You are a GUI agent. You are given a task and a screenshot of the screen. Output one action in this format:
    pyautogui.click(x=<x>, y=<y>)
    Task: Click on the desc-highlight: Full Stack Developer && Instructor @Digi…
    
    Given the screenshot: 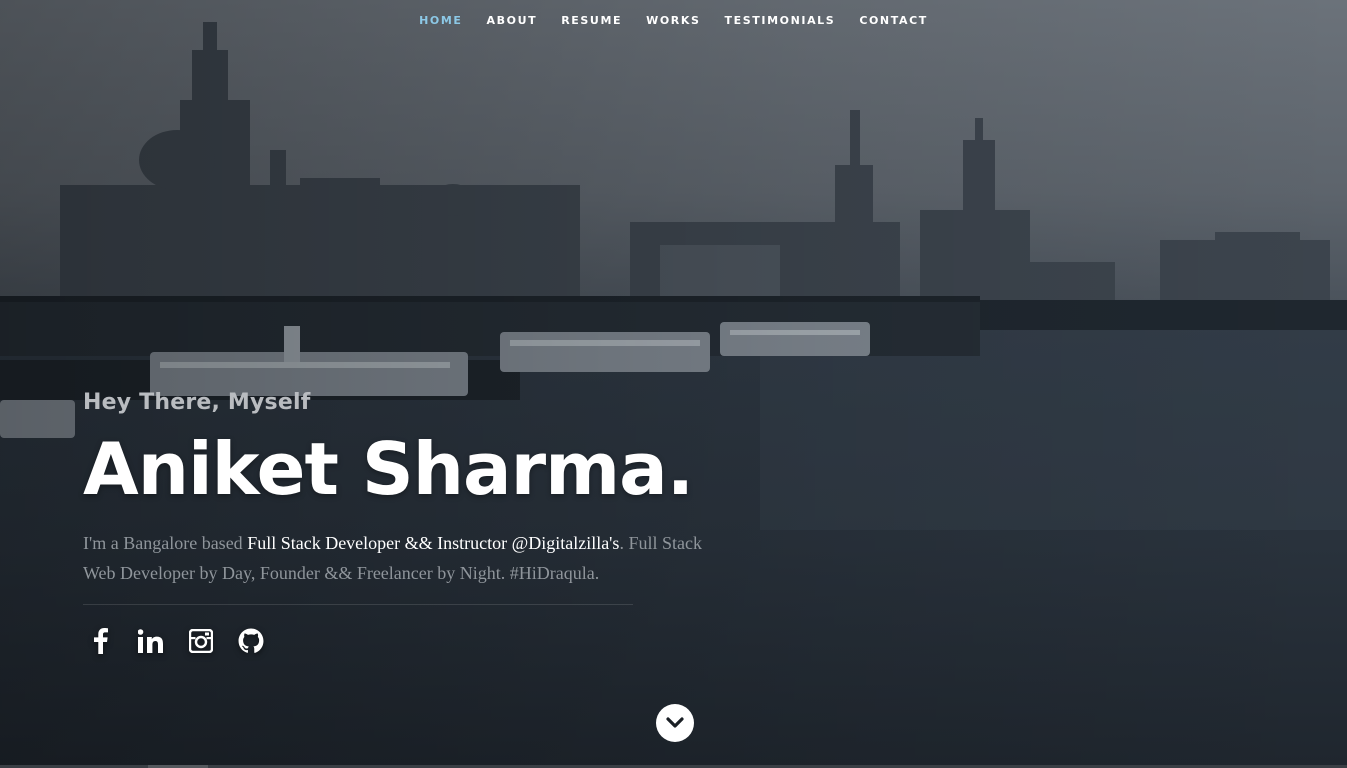 What is the action you would take?
    pyautogui.click(x=433, y=543)
    